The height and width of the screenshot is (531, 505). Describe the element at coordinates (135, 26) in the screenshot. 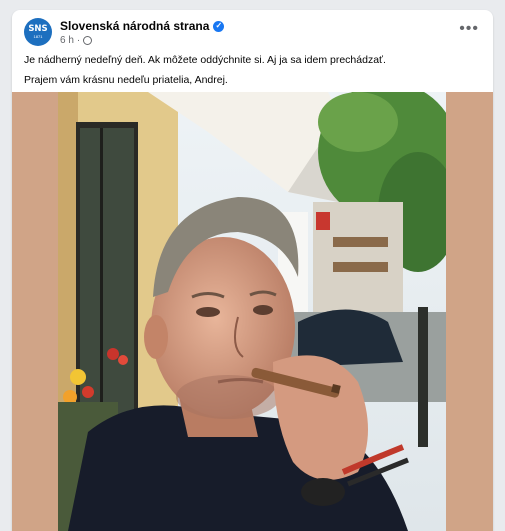

I see `page-name: Slovenská národná strana` at that location.